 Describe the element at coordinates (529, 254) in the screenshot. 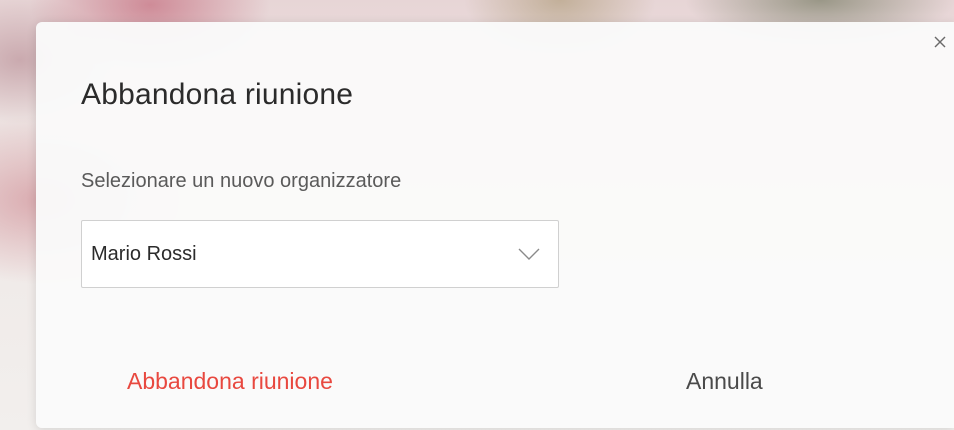

I see `chevron-down-icon` at that location.